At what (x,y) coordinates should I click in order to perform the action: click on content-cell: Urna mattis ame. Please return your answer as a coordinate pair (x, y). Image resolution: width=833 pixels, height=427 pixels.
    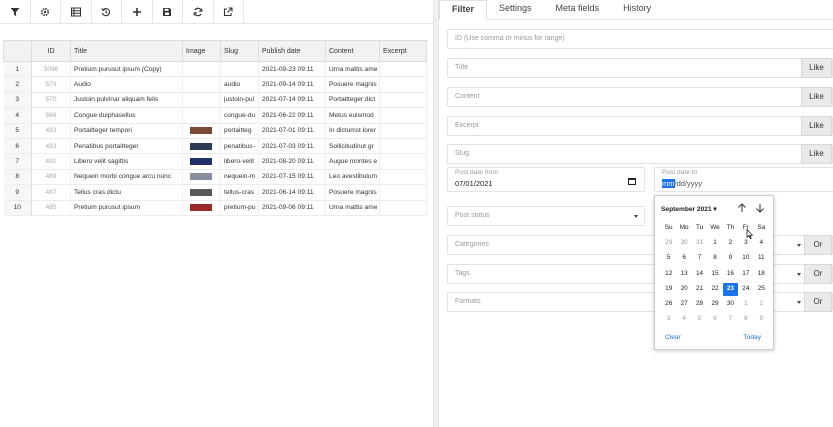
    Looking at the image, I should click on (352, 69).